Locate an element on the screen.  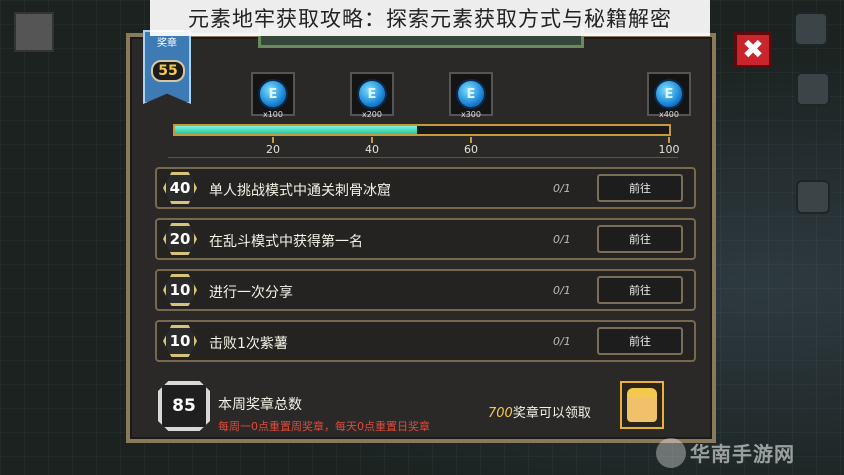
task-row: 20 在乱斗模式中获得第一名 0/1 前往 is located at coordinates (425, 239).